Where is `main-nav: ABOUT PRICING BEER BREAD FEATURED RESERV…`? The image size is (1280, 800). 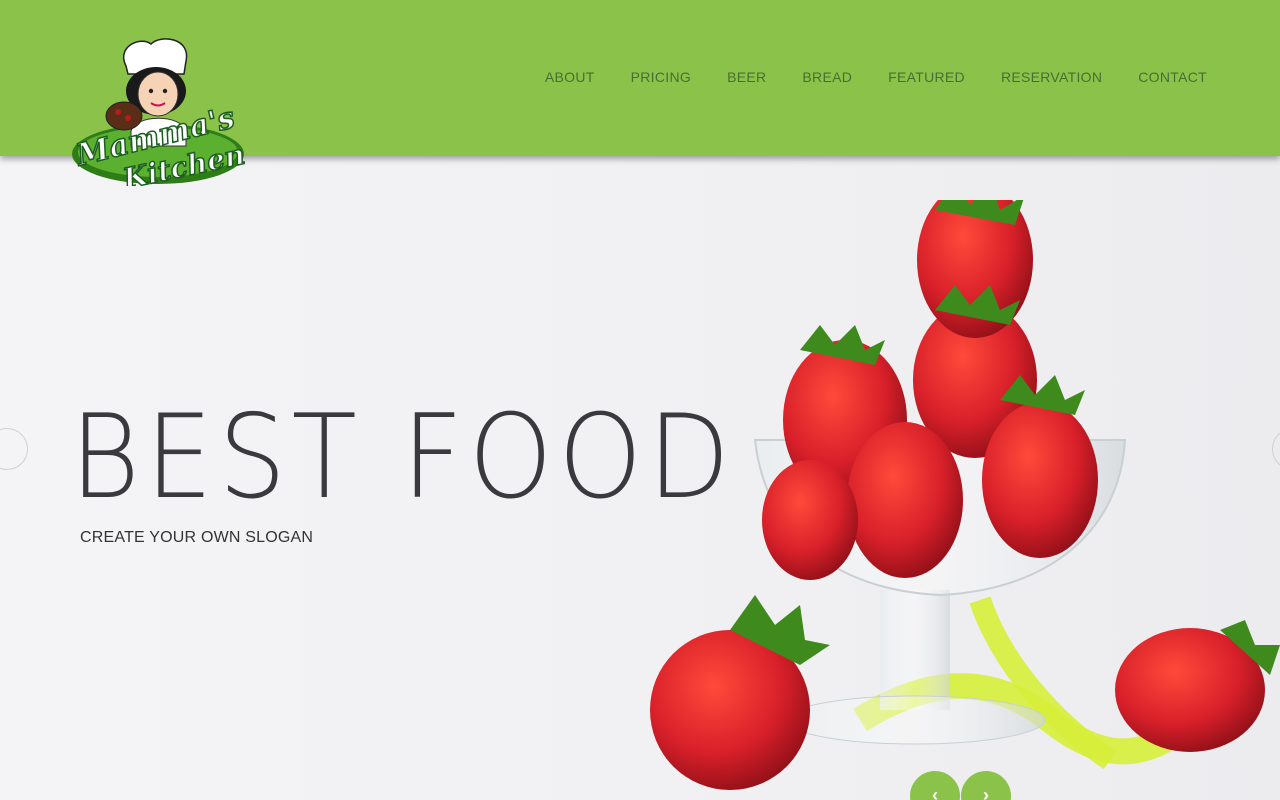 main-nav: ABOUT PRICING BEER BREAD FEATURED RESERV… is located at coordinates (876, 77).